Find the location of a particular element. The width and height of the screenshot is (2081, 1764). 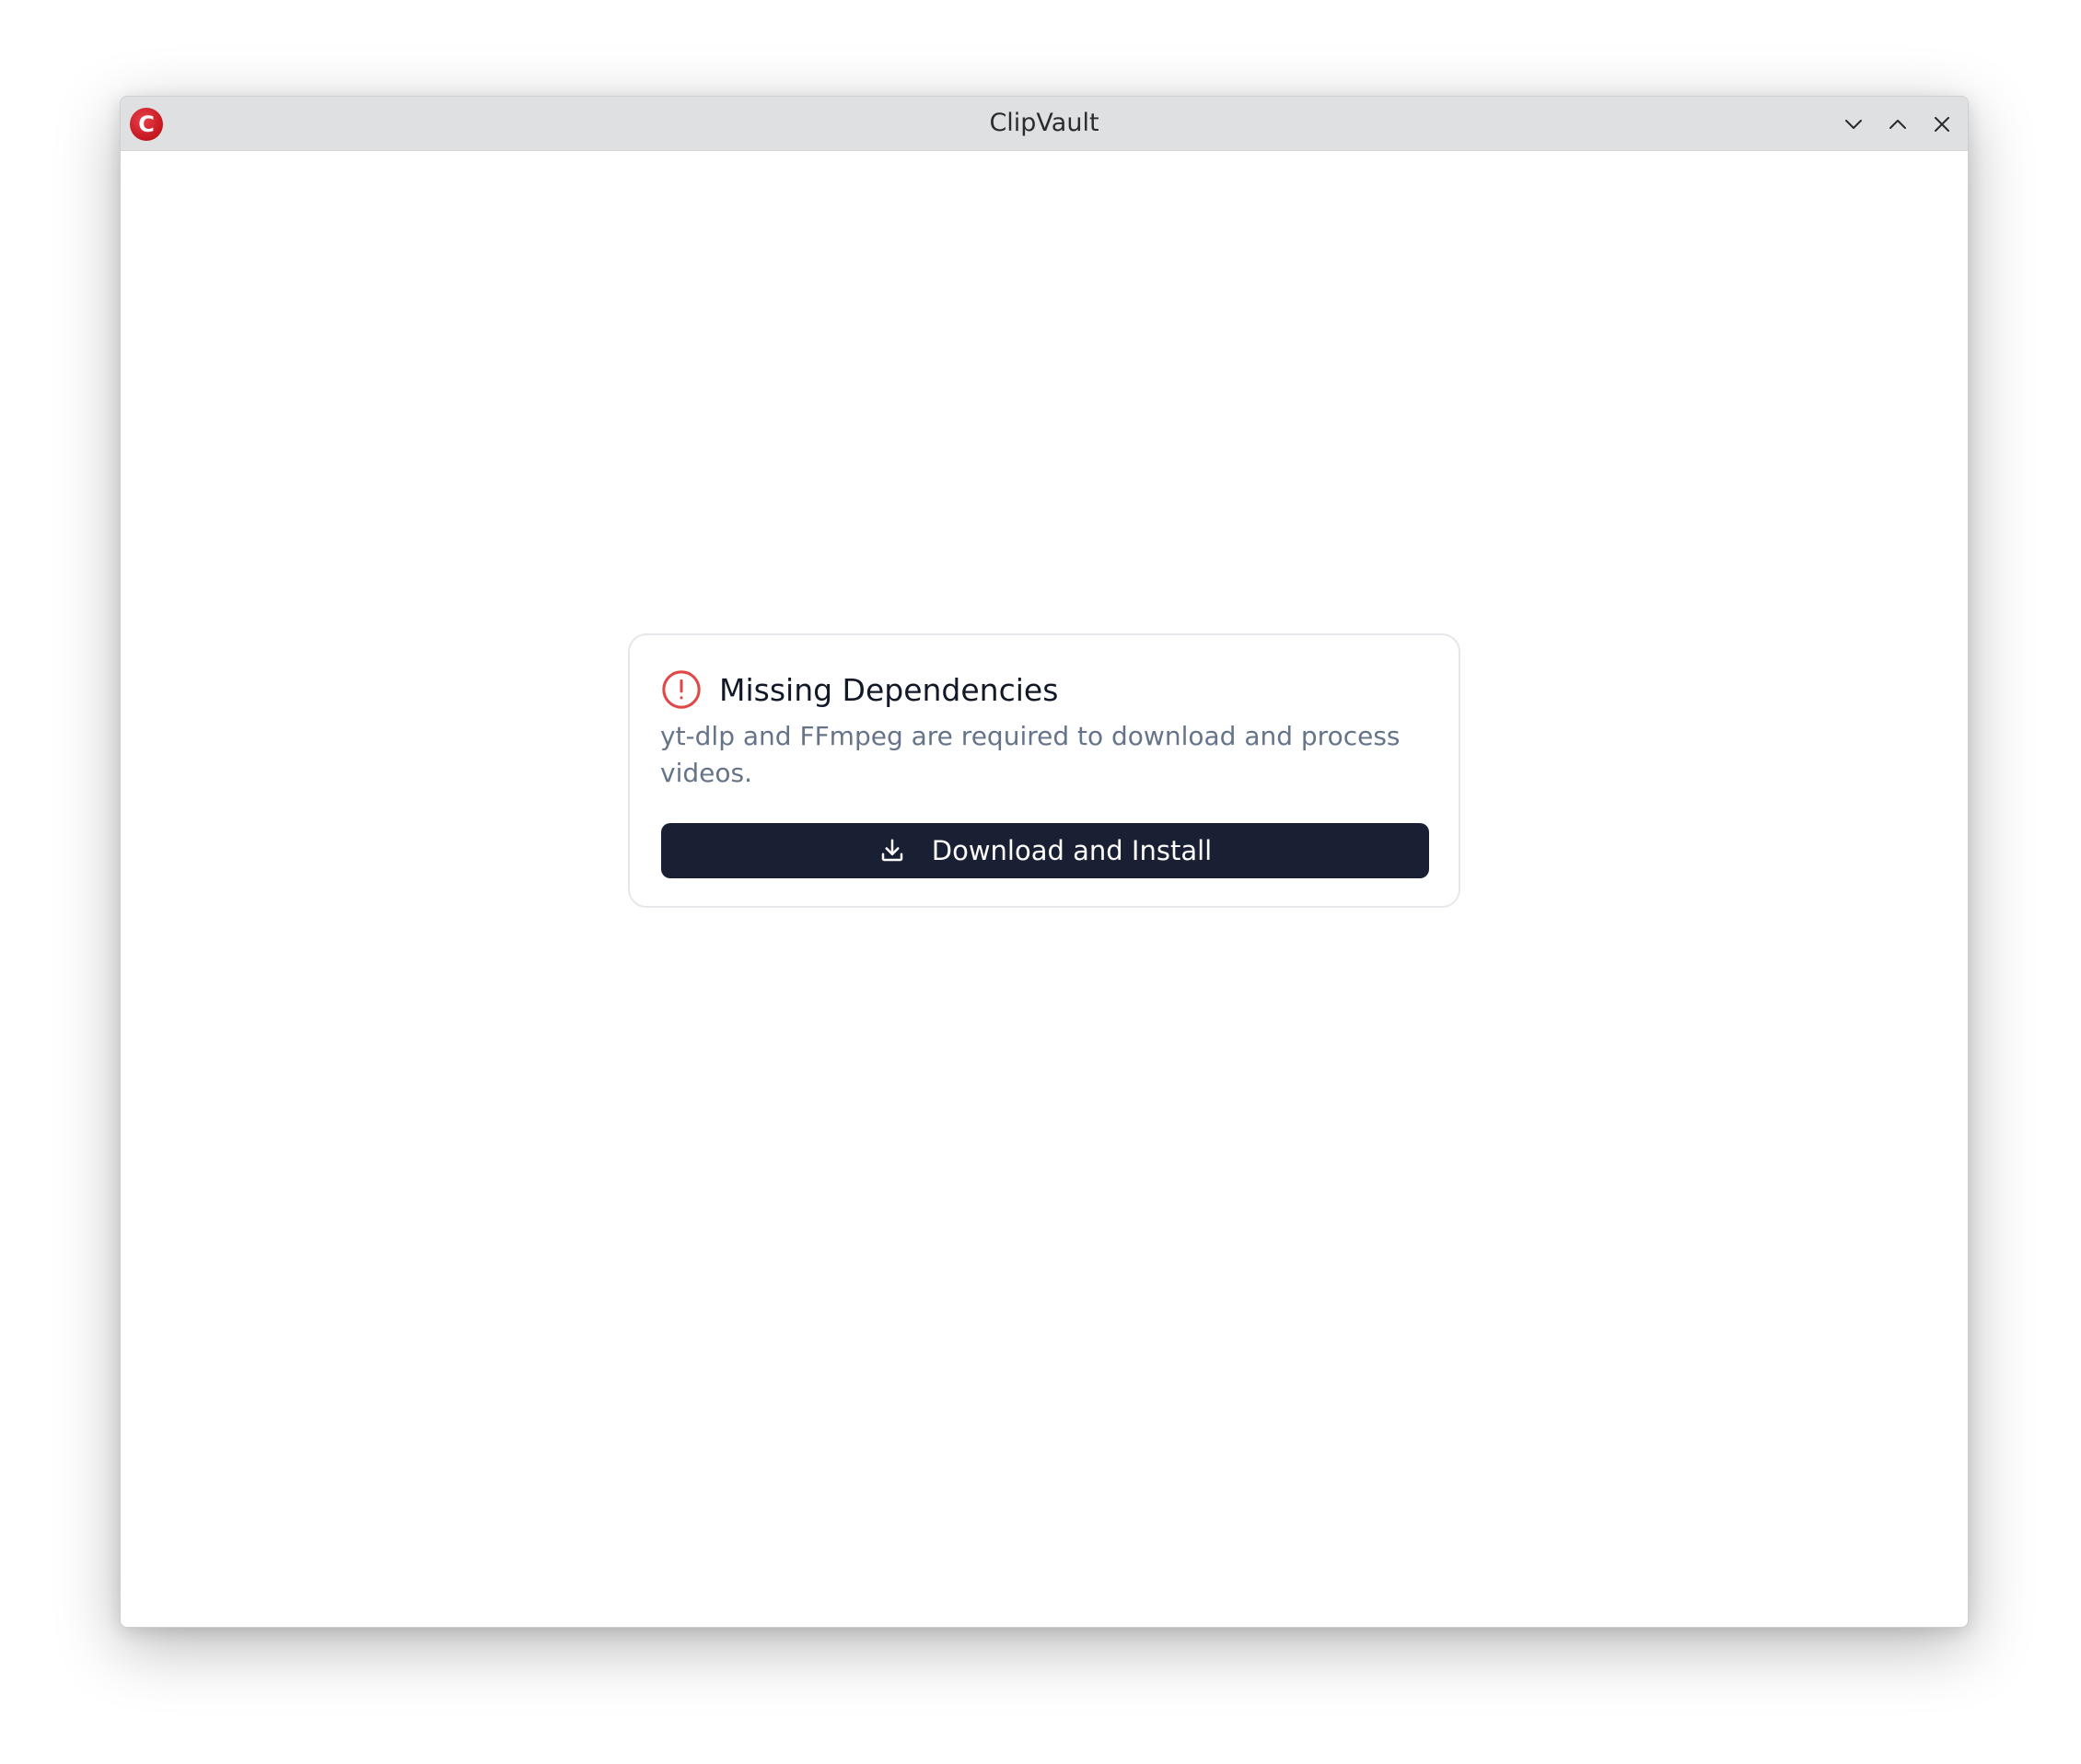

dialog-title: Missing Dependencies is located at coordinates (889, 689).